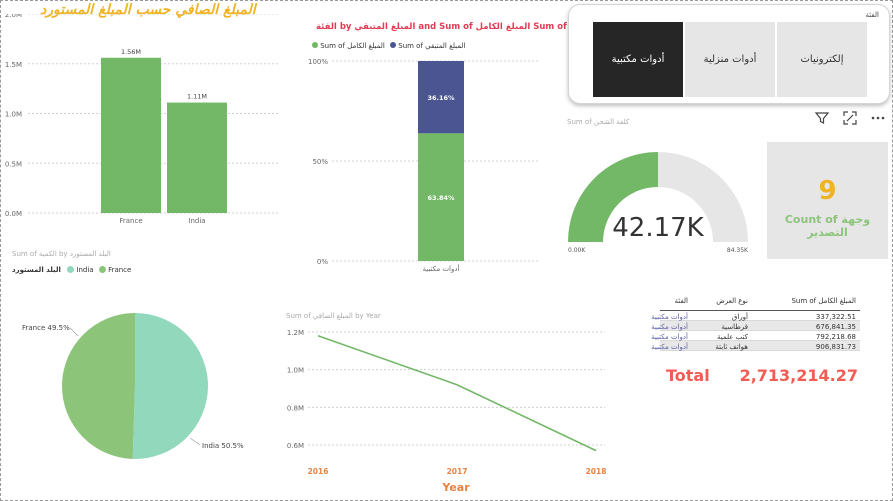 This screenshot has width=893, height=501. I want to click on x-tick-label: أدوات مكتبية, so click(441, 268).